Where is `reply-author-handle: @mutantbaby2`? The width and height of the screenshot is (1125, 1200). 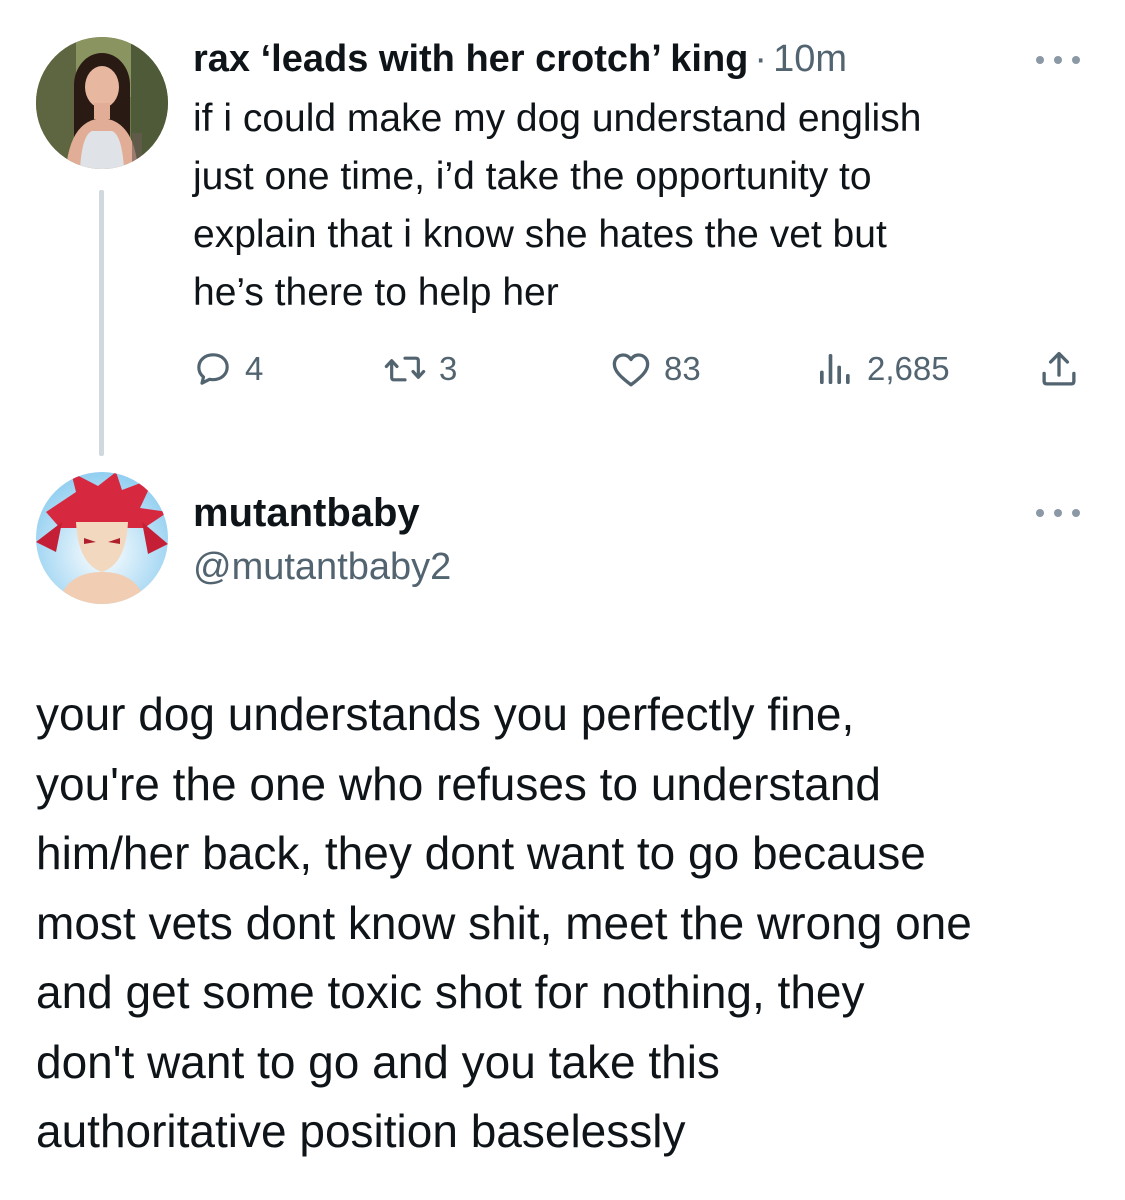 reply-author-handle: @mutantbaby2 is located at coordinates (322, 567).